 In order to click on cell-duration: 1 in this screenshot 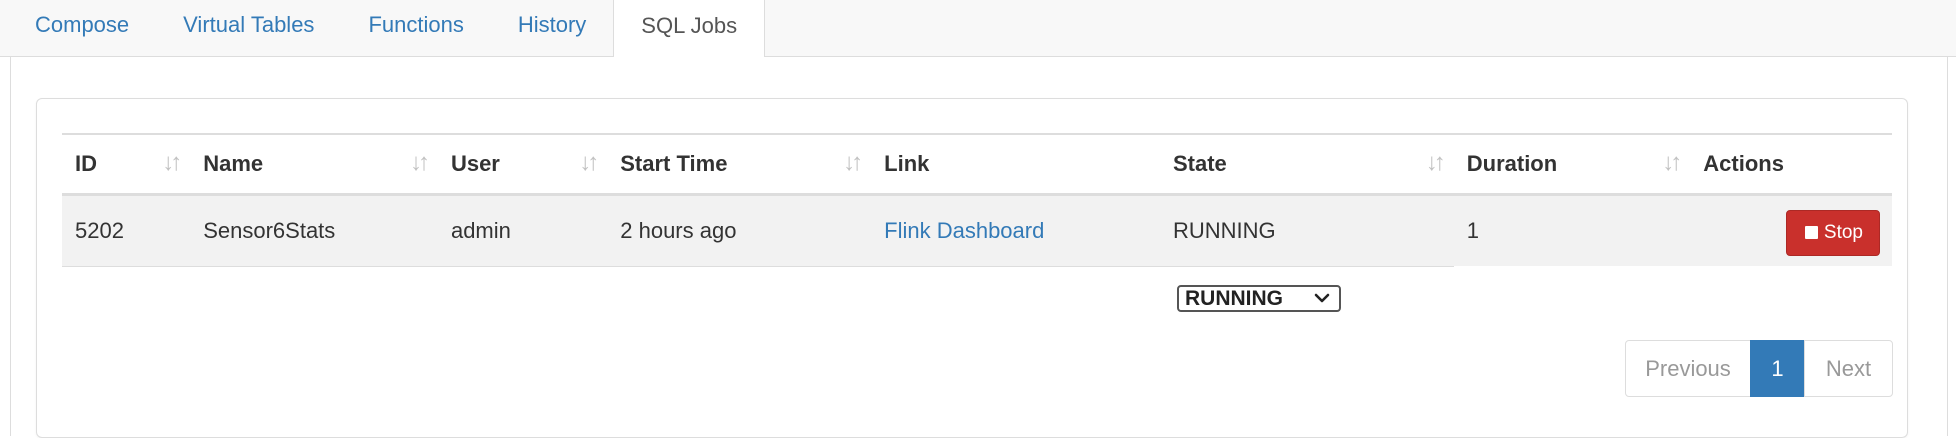, I will do `click(1572, 230)`.